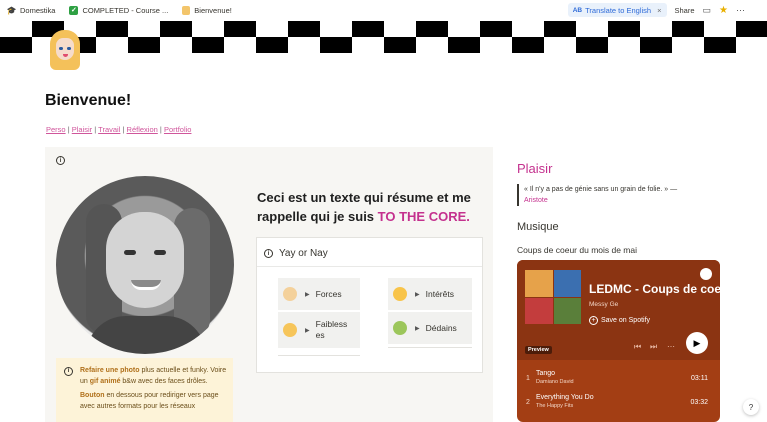  I want to click on save-on-spotify-button: + Save on Spotify, so click(619, 320).